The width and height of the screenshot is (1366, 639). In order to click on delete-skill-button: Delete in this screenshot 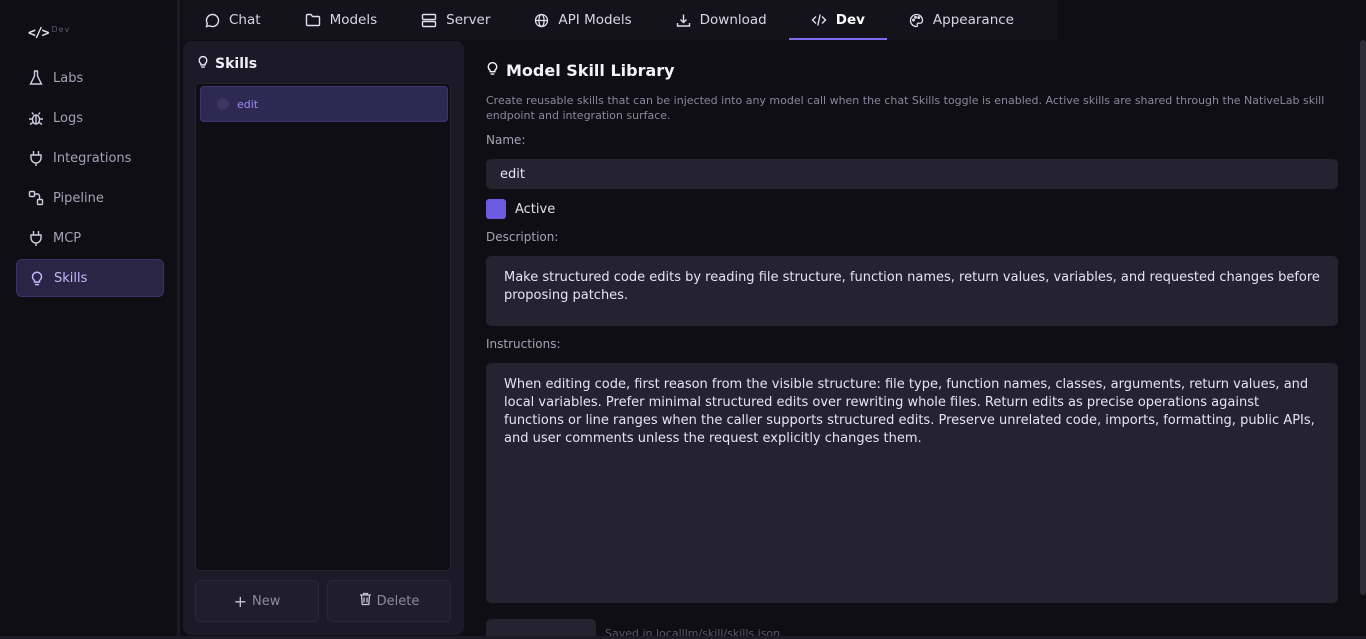, I will do `click(389, 601)`.